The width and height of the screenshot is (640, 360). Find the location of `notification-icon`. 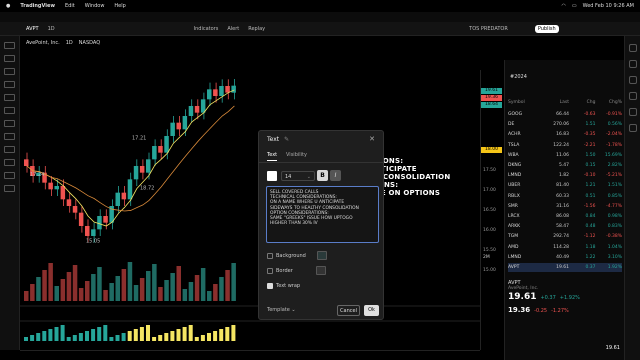

notification-icon is located at coordinates (632, 128).